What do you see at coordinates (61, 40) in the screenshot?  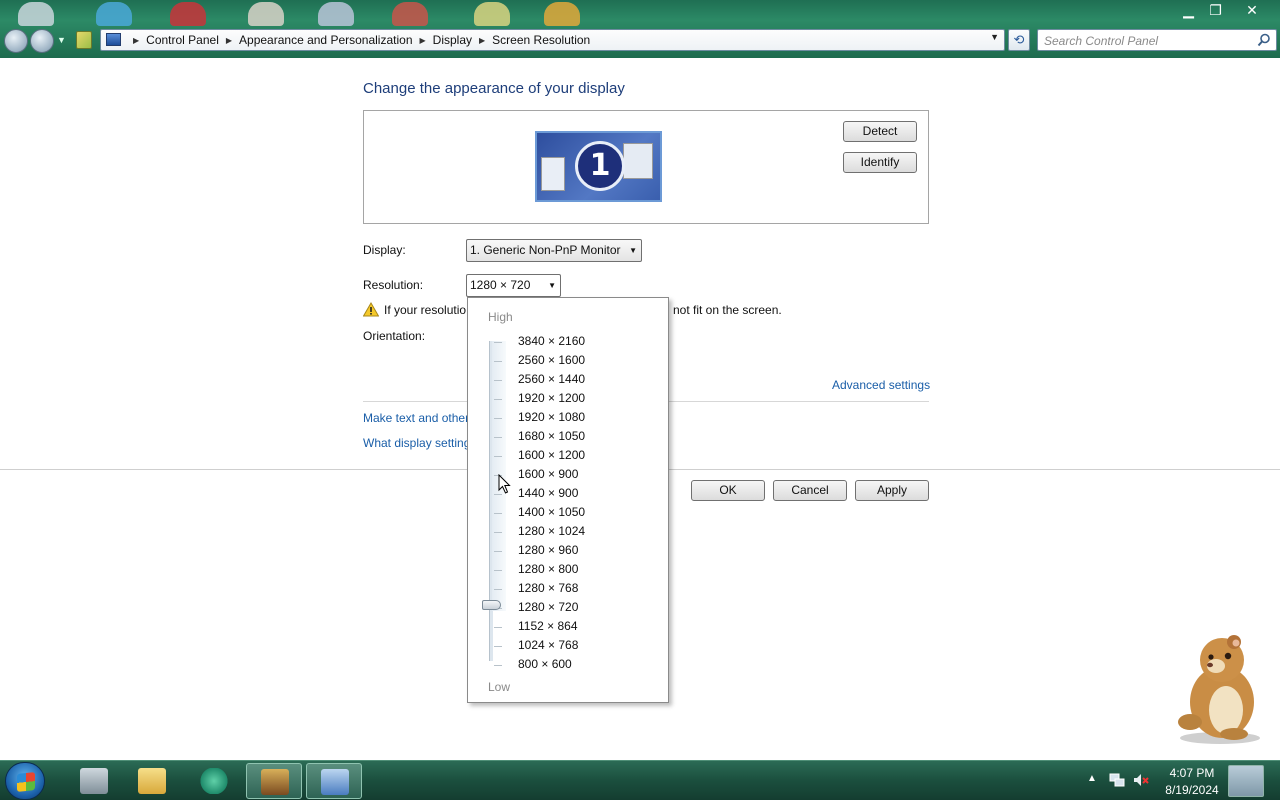 I see `recent-pages-chevron-icon: ▼` at bounding box center [61, 40].